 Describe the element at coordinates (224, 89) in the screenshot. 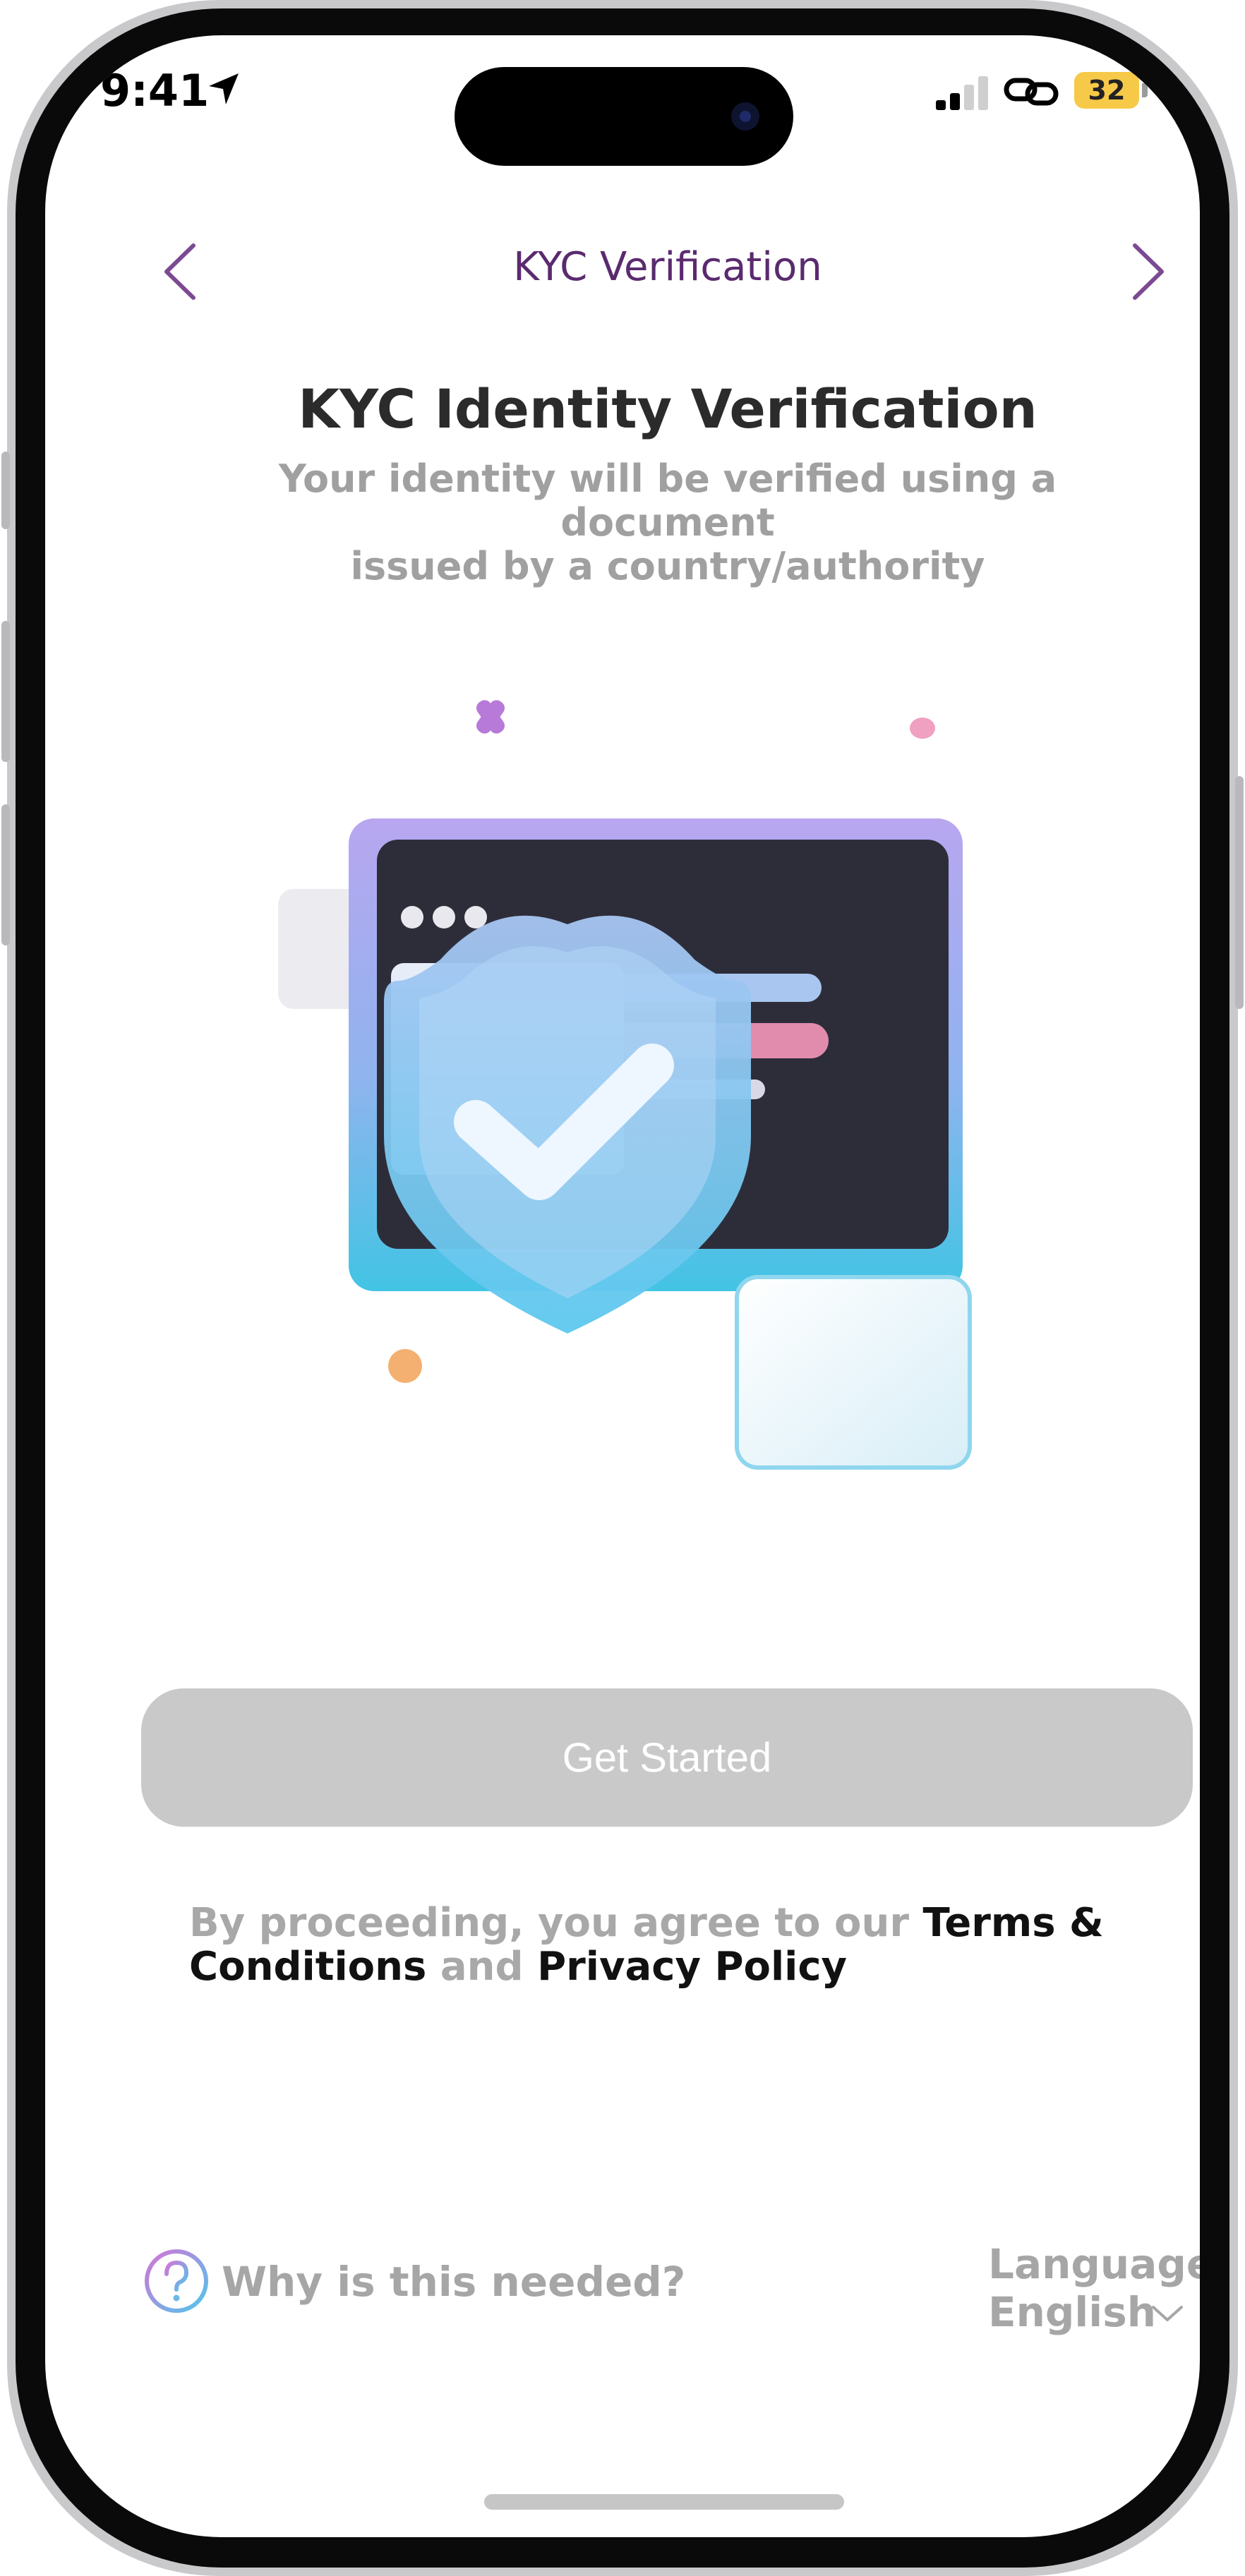

I see `location-arrow-icon` at that location.